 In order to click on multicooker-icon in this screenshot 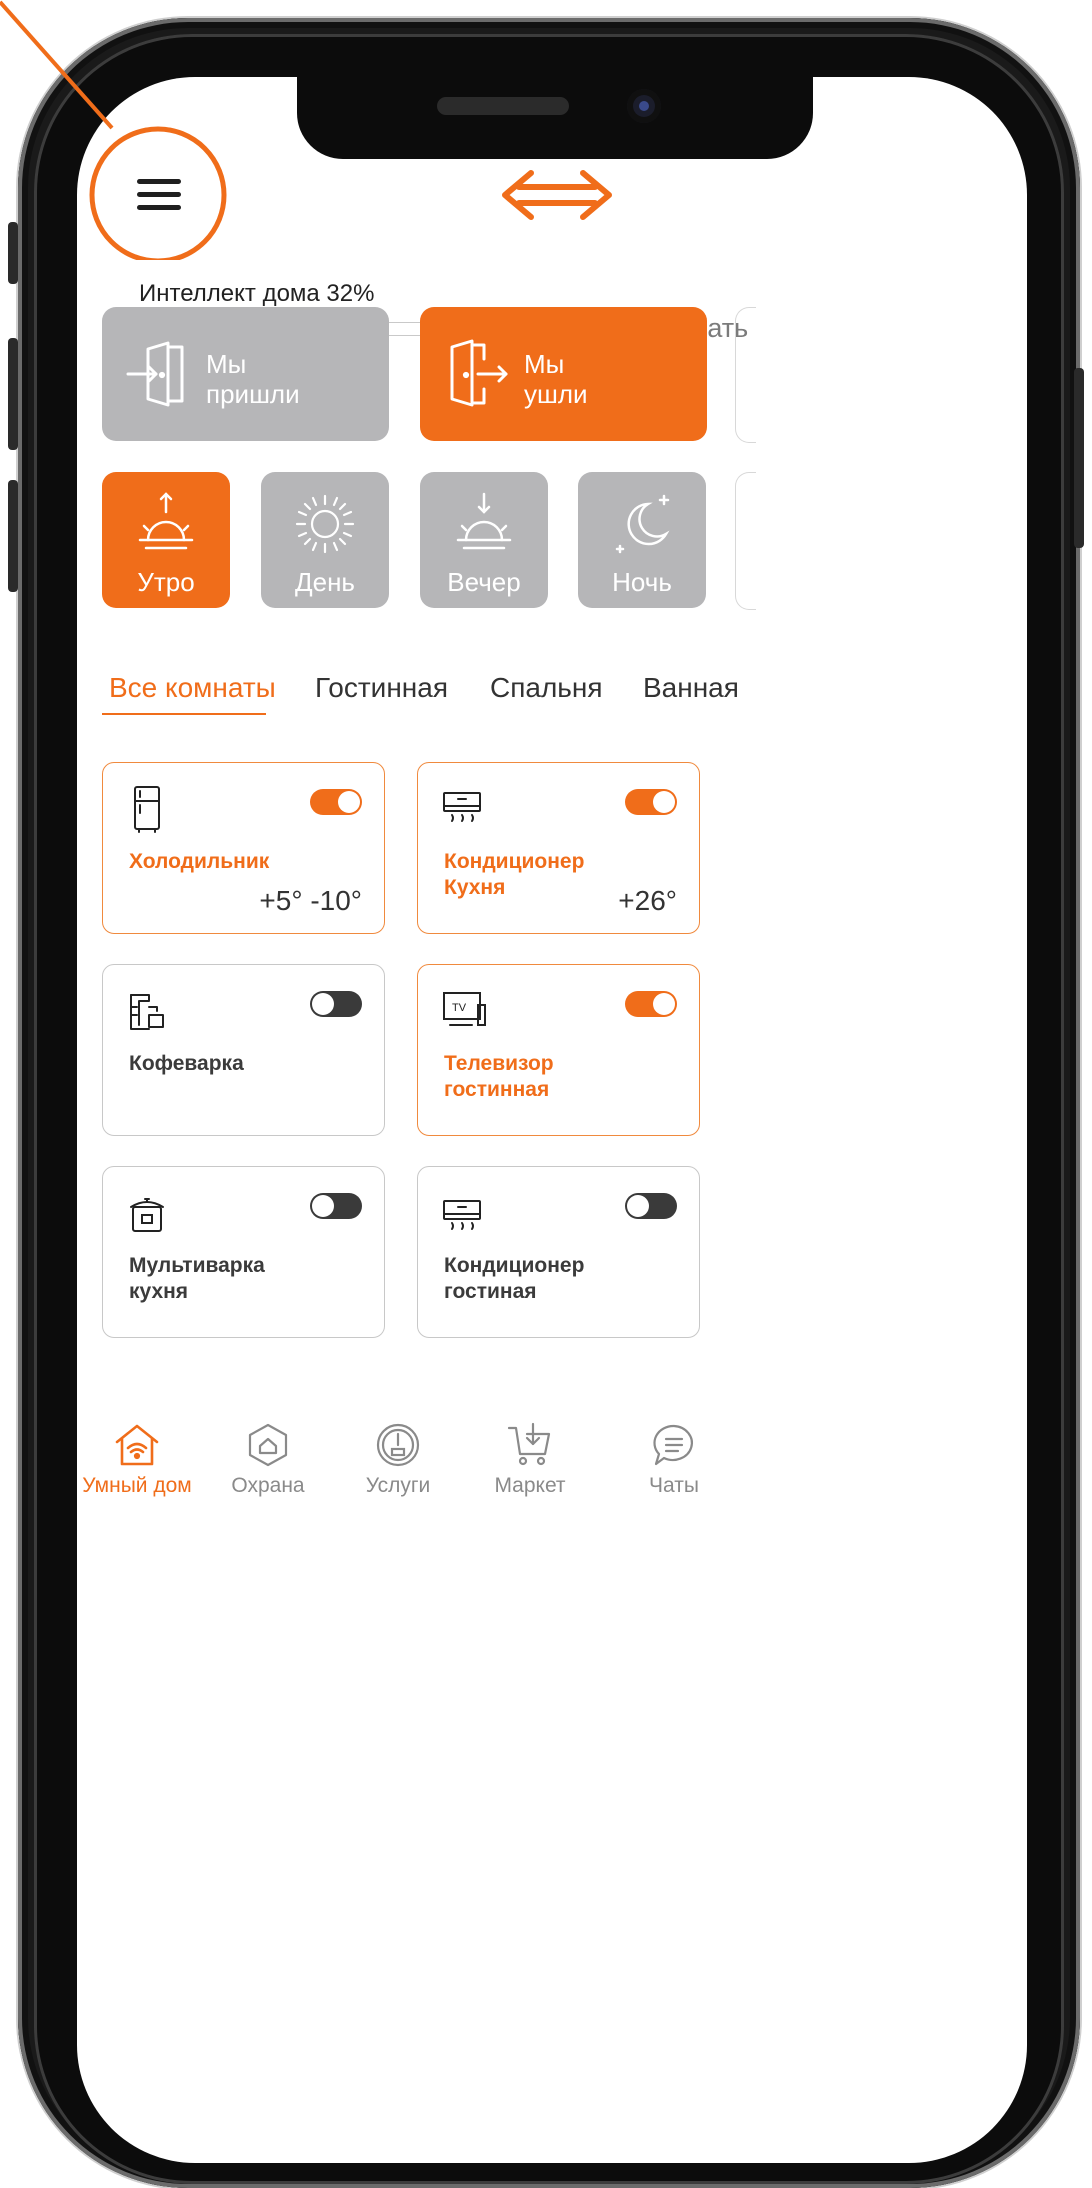, I will do `click(147, 1215)`.